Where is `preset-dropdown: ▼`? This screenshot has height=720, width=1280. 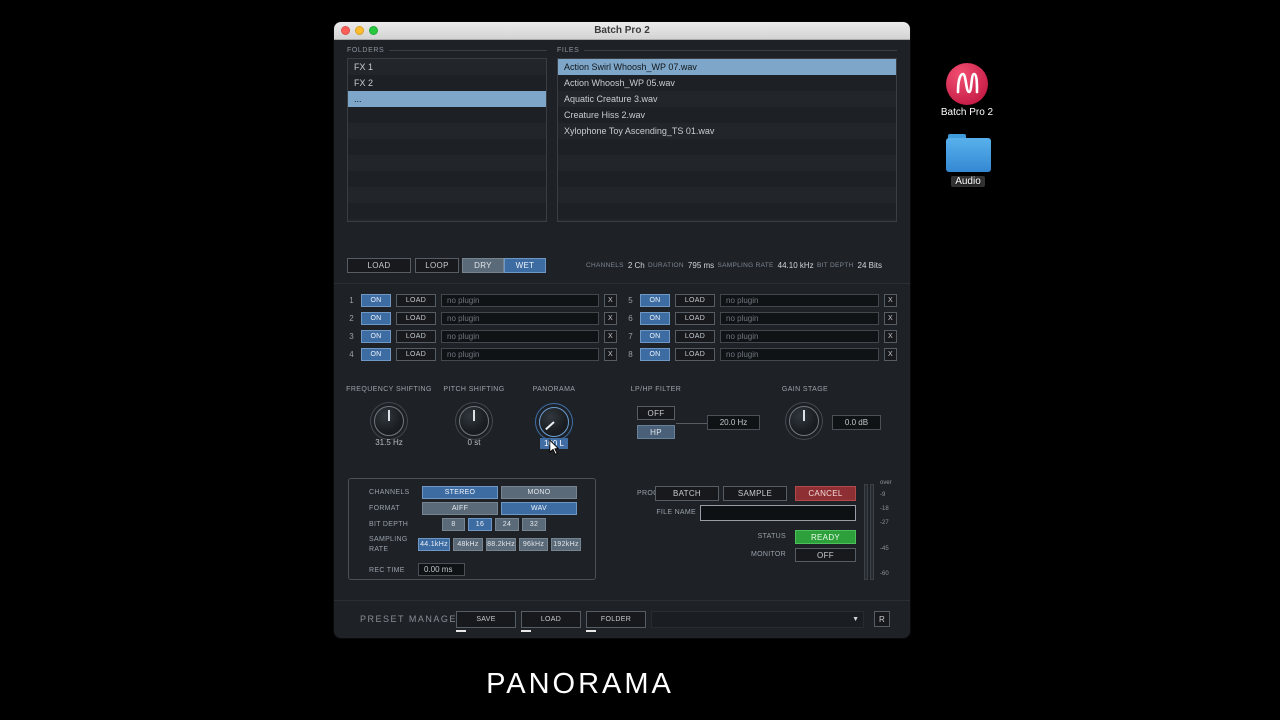
preset-dropdown: ▼ is located at coordinates (757, 619).